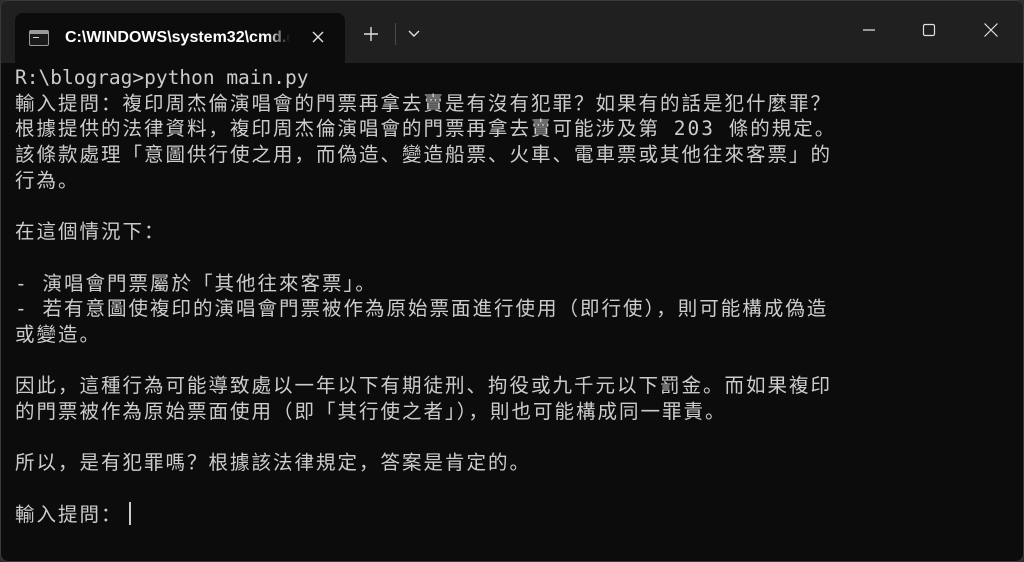 Image resolution: width=1024 pixels, height=562 pixels. Describe the element at coordinates (395, 34) in the screenshot. I see `tab-divider` at that location.